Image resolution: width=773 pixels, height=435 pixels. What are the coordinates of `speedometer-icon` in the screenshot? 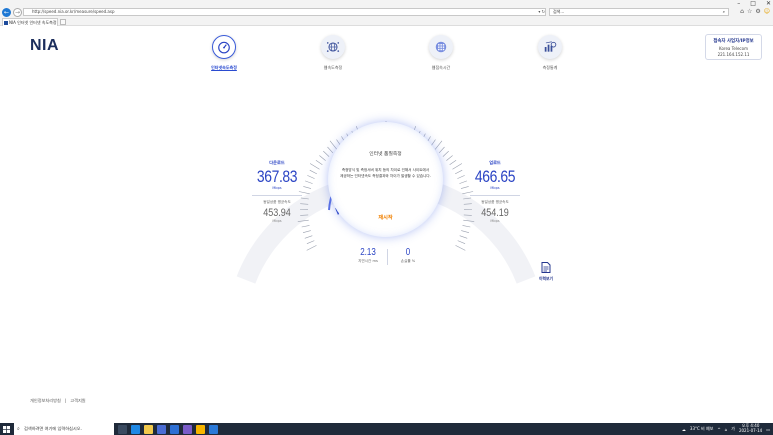 It's located at (224, 47).